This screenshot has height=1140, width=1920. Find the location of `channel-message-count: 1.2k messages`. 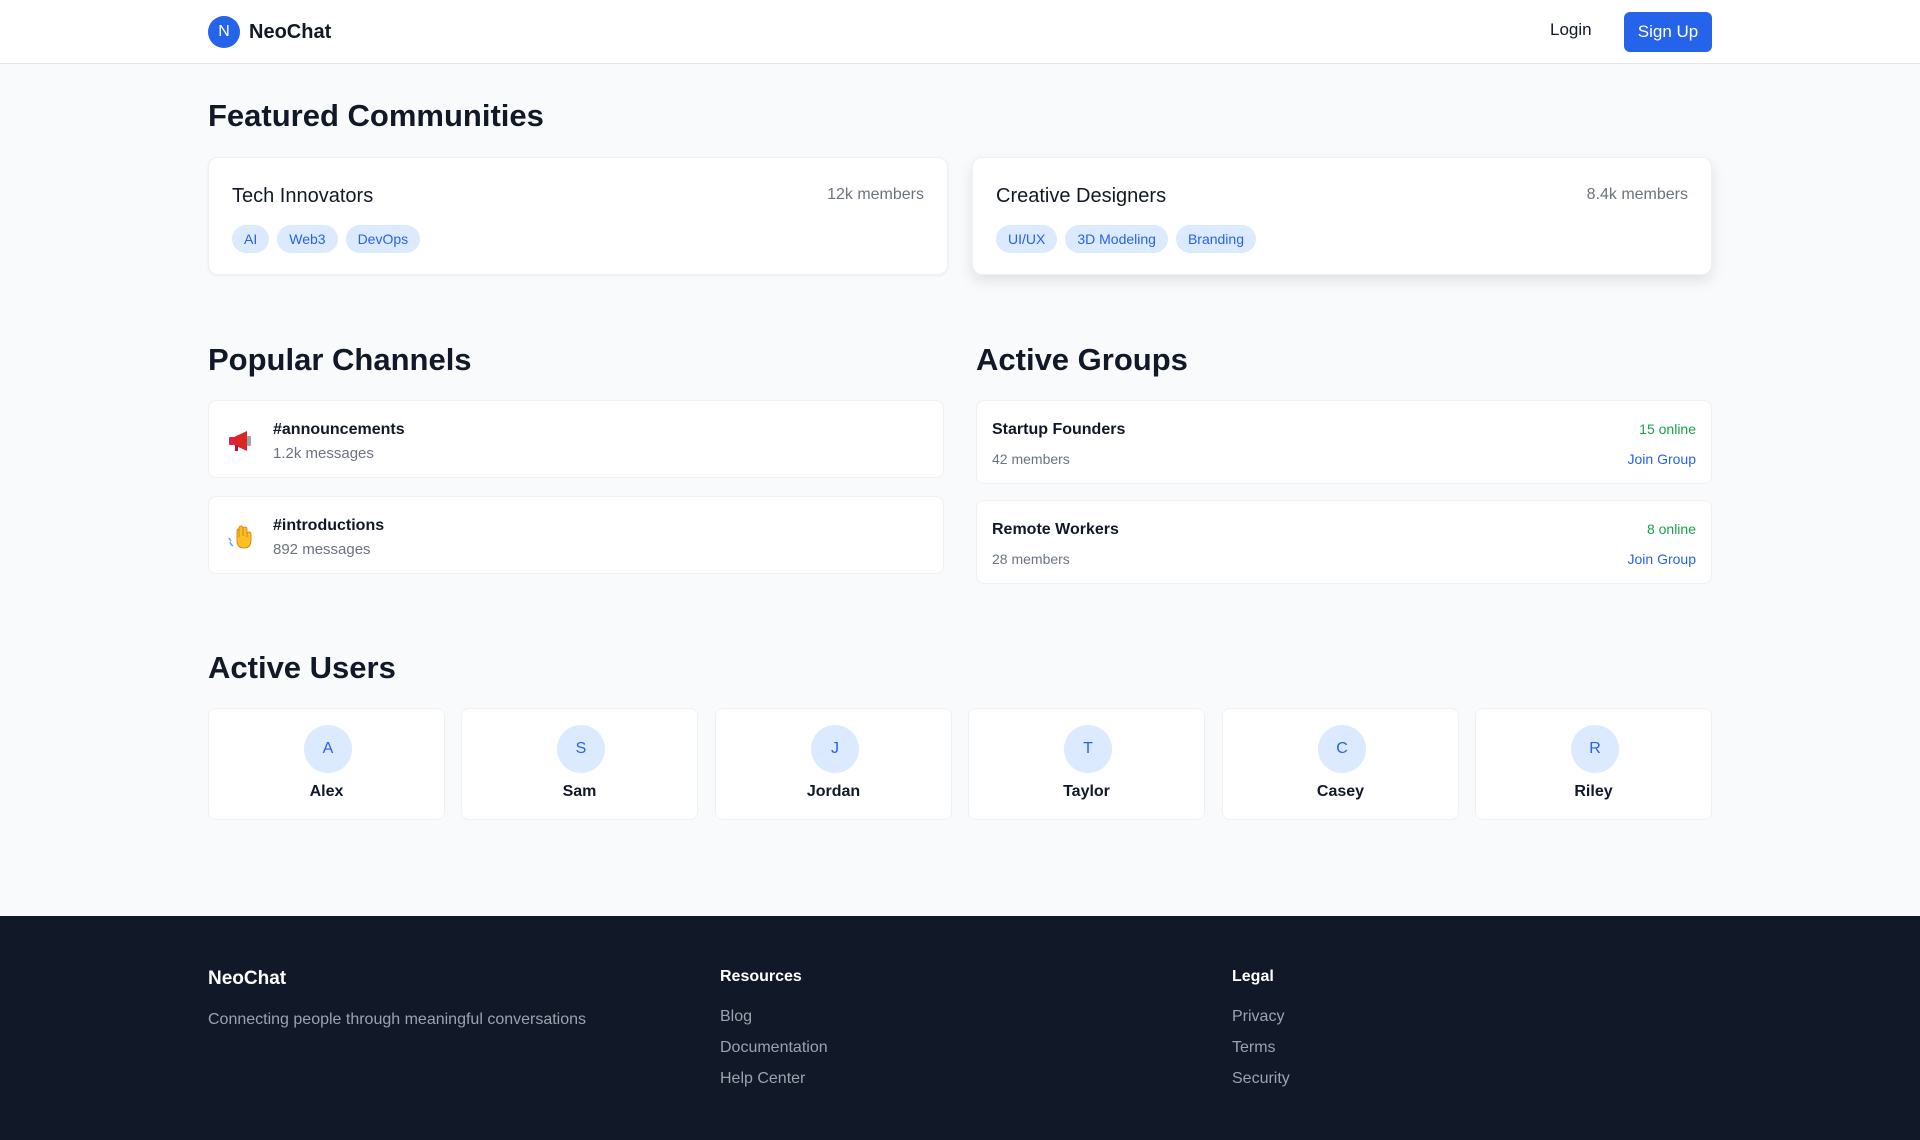

channel-message-count: 1.2k messages is located at coordinates (323, 453).